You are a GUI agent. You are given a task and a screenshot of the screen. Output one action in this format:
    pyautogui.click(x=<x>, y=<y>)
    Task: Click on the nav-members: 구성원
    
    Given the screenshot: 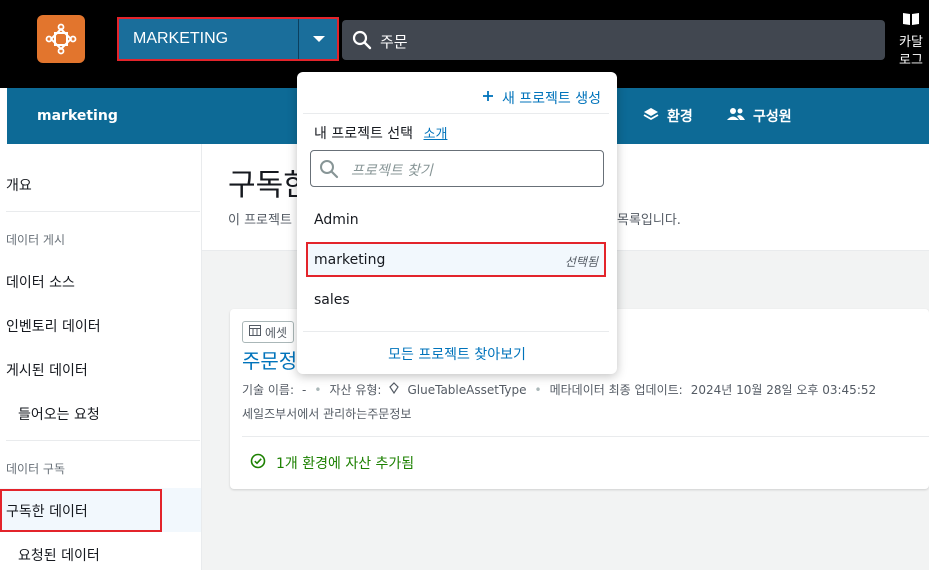 What is the action you would take?
    pyautogui.click(x=759, y=116)
    